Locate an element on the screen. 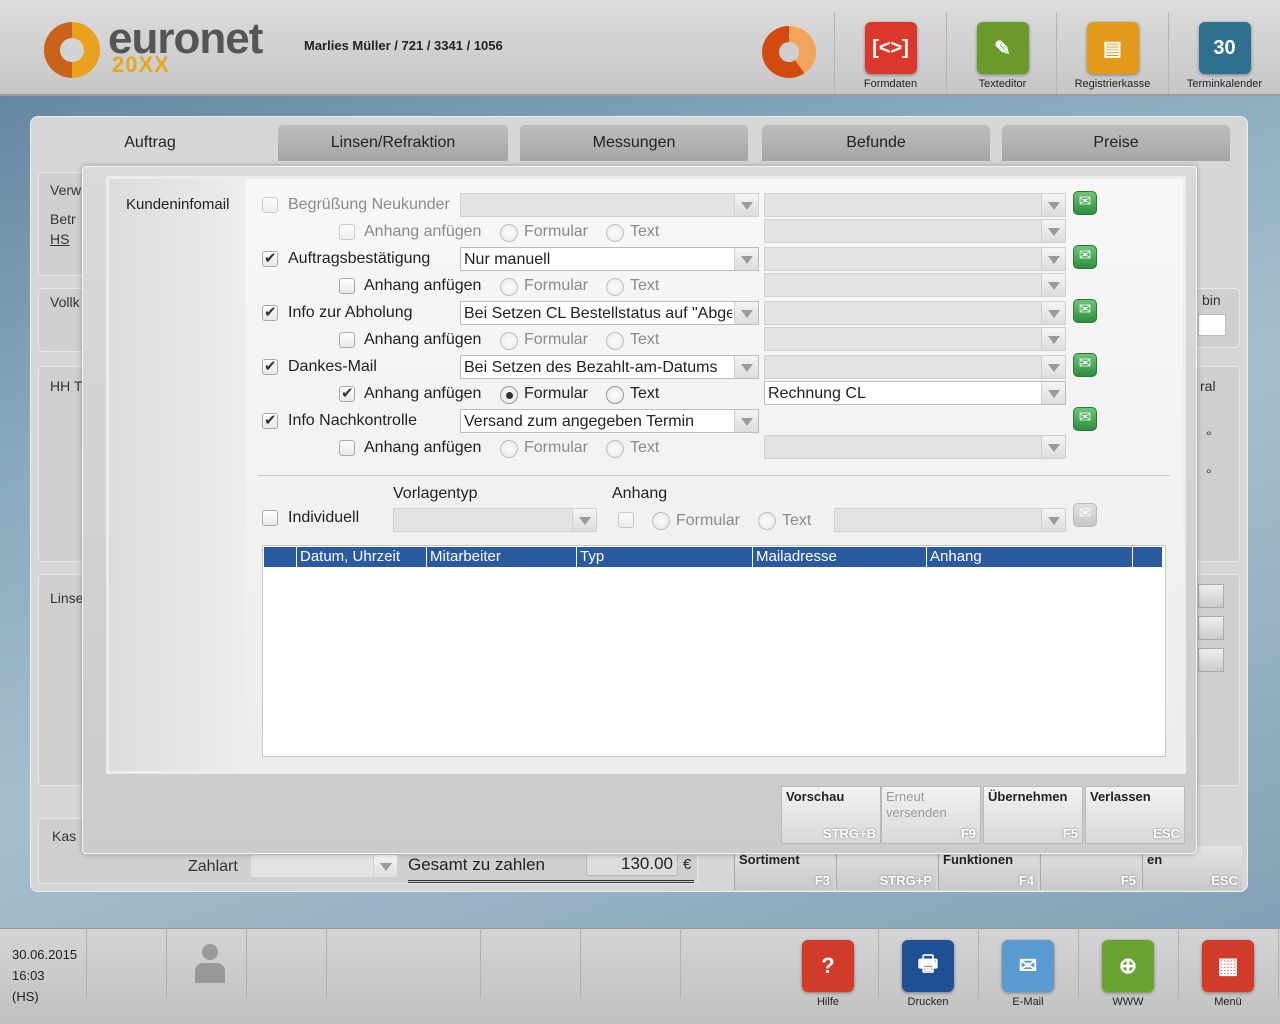 The image size is (1280, 1024). row-4-checkbox is located at coordinates (270, 420).